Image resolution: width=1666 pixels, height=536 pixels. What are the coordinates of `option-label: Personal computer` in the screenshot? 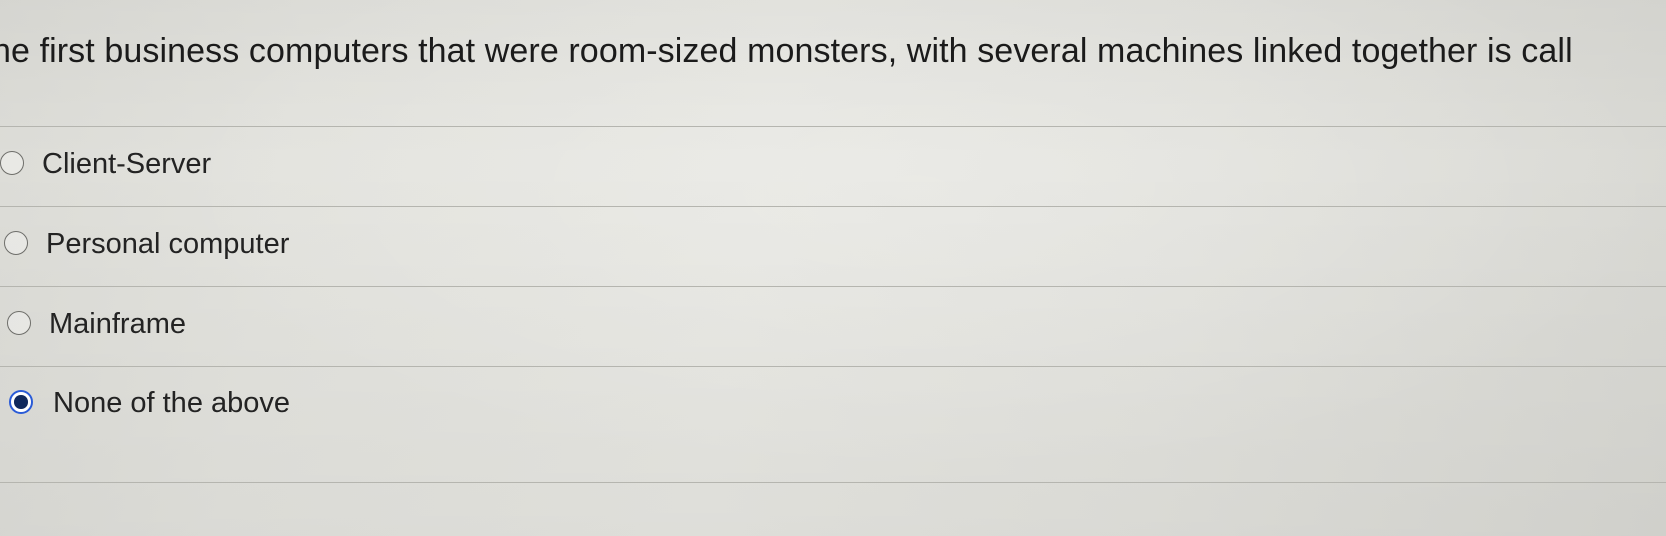 It's located at (168, 244).